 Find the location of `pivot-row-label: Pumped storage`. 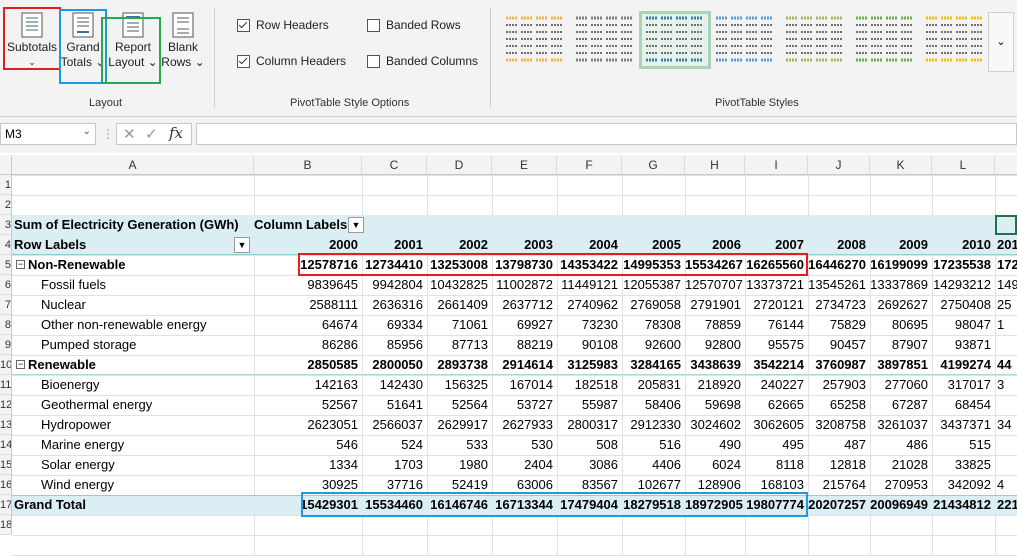

pivot-row-label: Pumped storage is located at coordinates (89, 344).